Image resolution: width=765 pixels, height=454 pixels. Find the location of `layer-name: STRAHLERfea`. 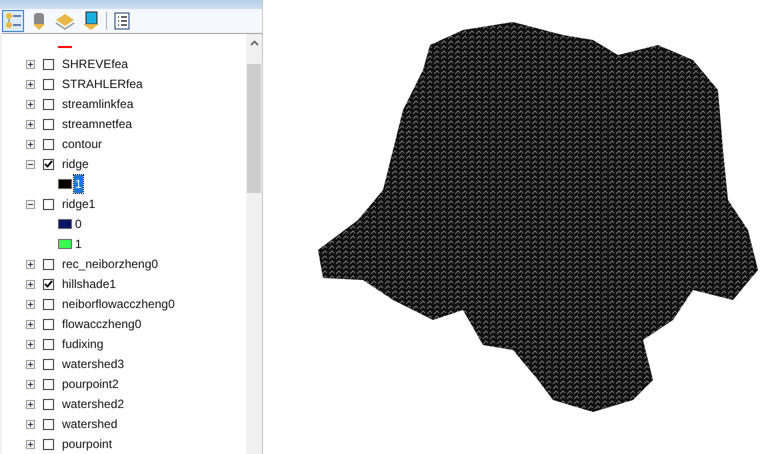

layer-name: STRAHLERfea is located at coordinates (102, 84).